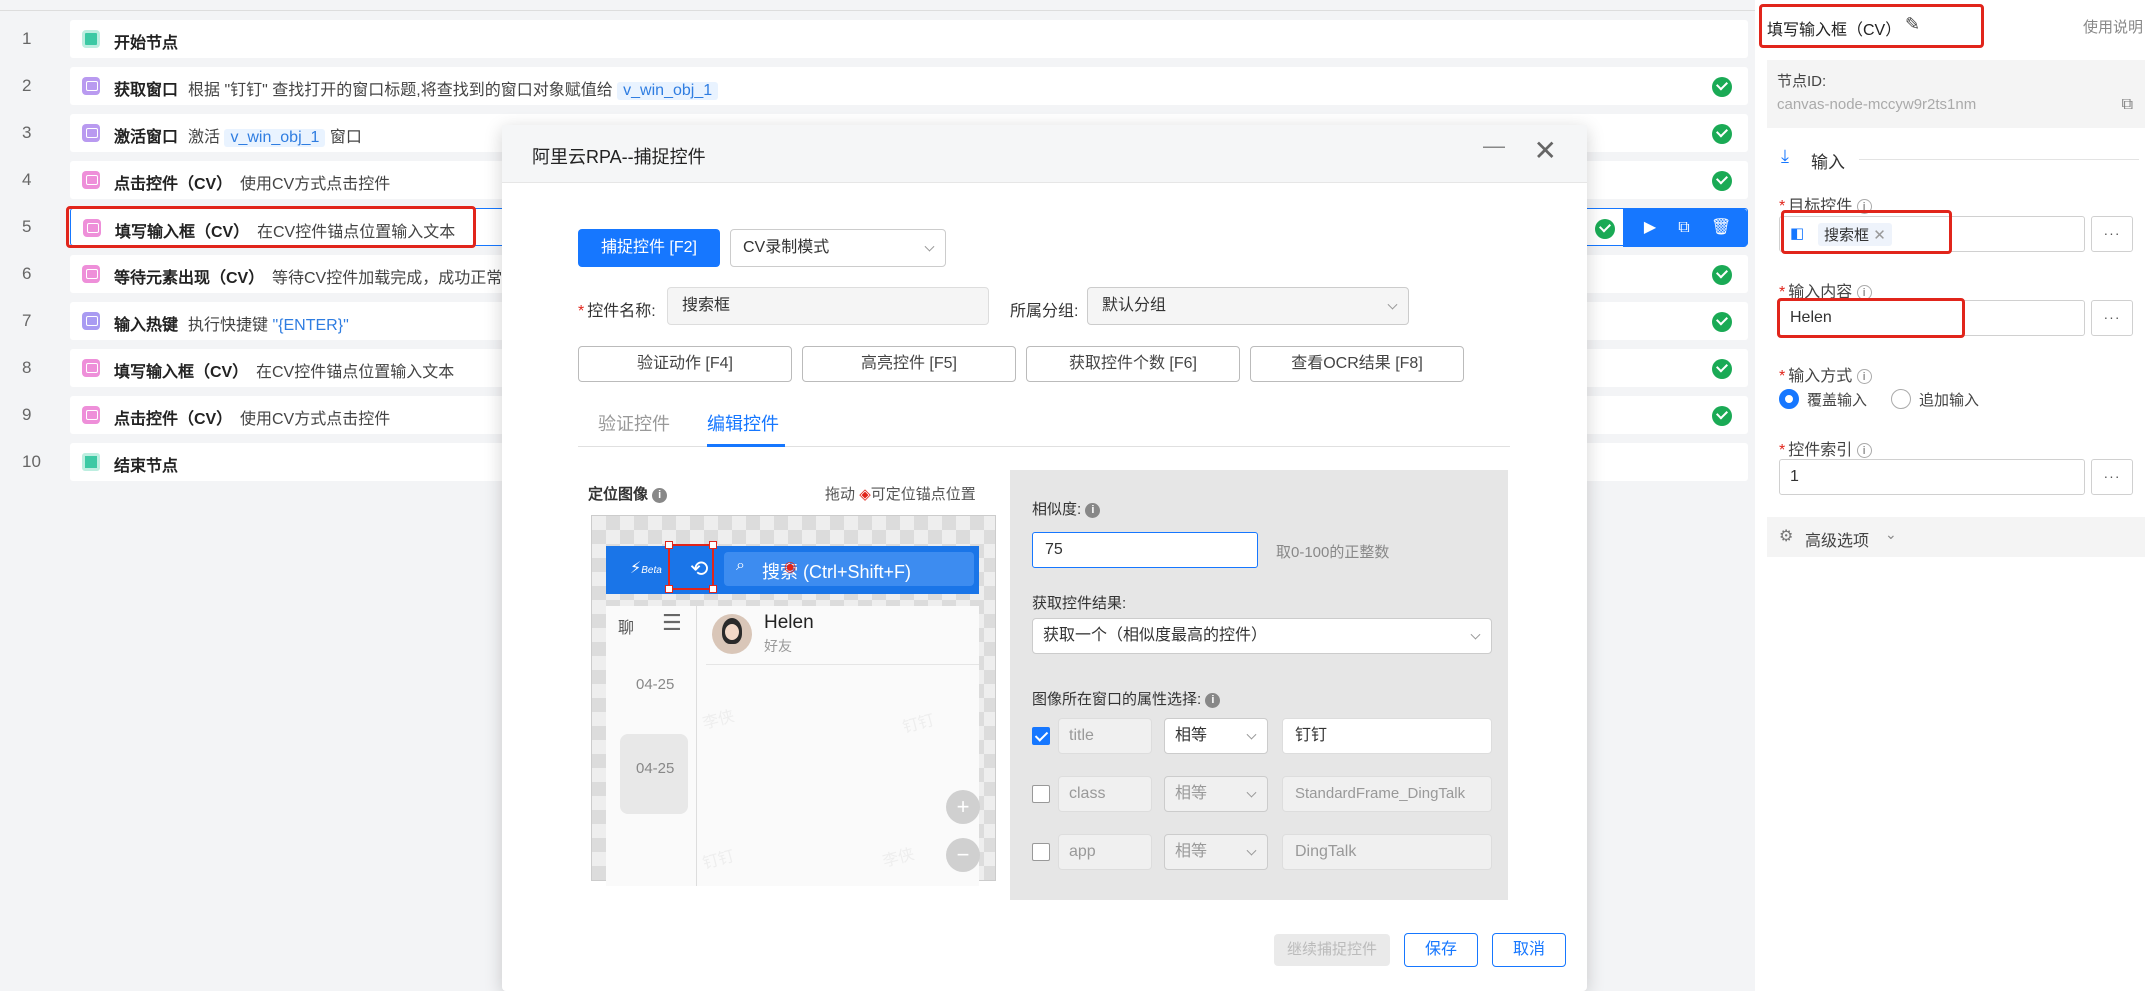 The height and width of the screenshot is (991, 2155). Describe the element at coordinates (189, 278) in the screenshot. I see `node-title: 等待元素出现（CV）` at that location.